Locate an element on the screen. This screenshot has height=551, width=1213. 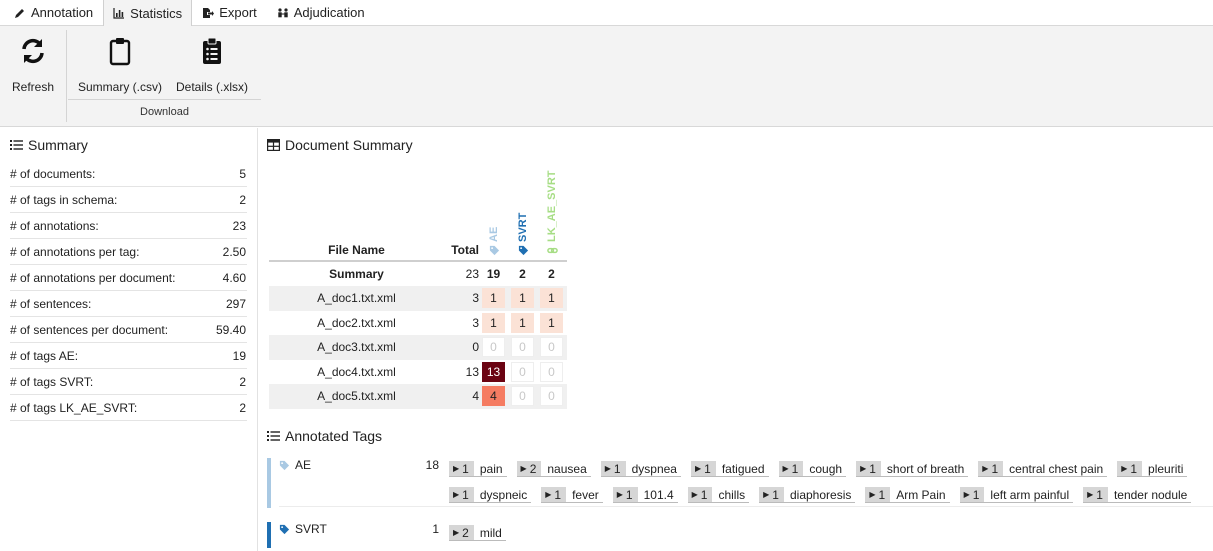
stat-label: # of tags in schema: is located at coordinates (64, 199).